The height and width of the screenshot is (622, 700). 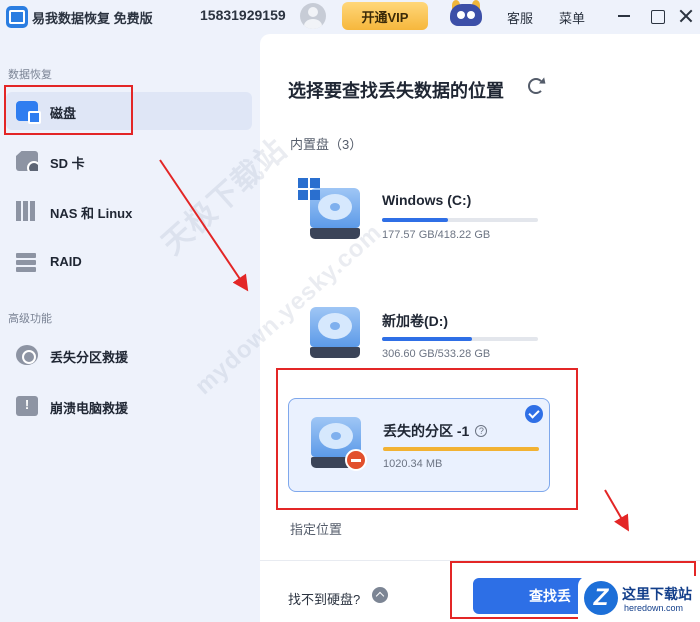 What do you see at coordinates (419, 217) in the screenshot?
I see `drive-card-c: Windows (C:) 177.57 GB/418.22 GB` at bounding box center [419, 217].